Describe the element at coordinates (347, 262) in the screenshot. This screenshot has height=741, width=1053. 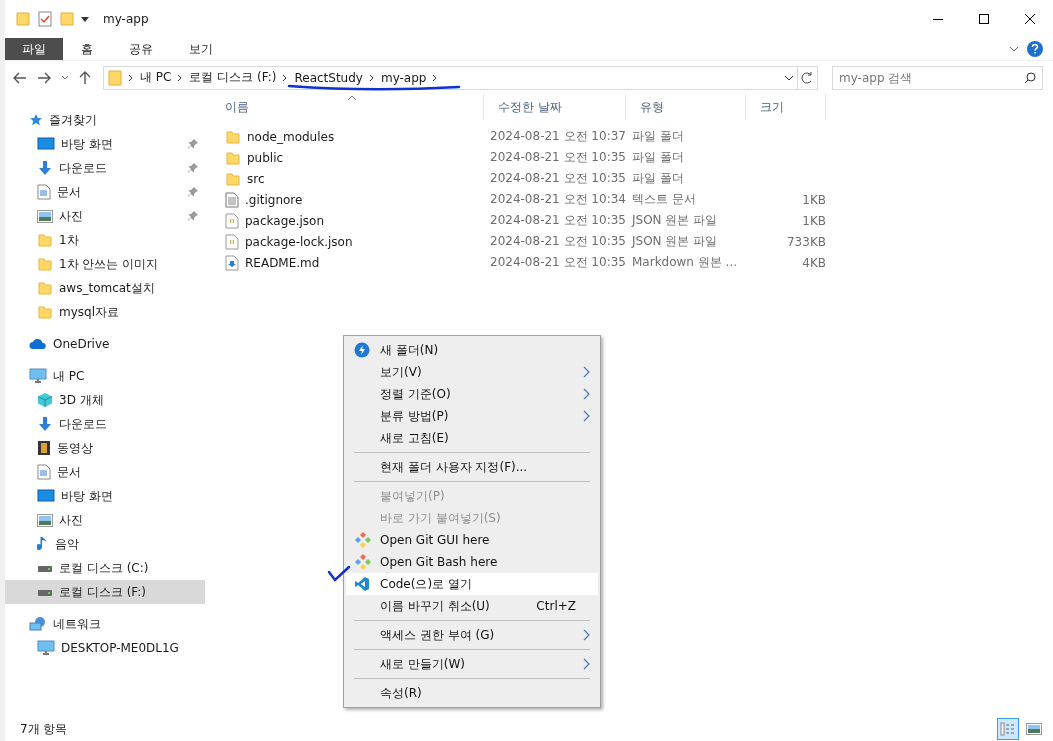
I see `file-name: README.md` at that location.